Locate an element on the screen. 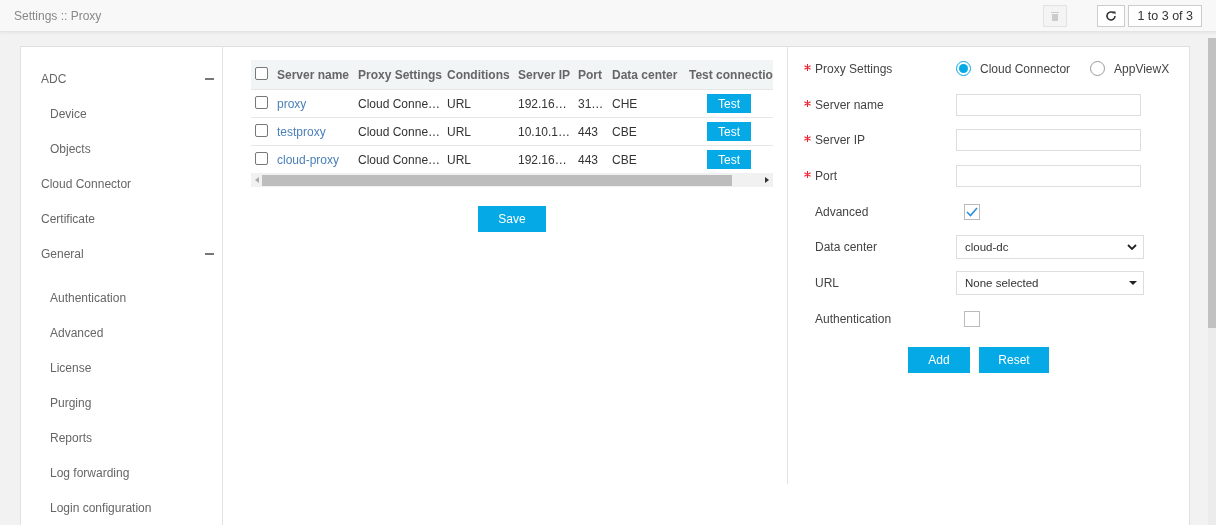 The height and width of the screenshot is (525, 1216). column-header: Port is located at coordinates (591, 75).